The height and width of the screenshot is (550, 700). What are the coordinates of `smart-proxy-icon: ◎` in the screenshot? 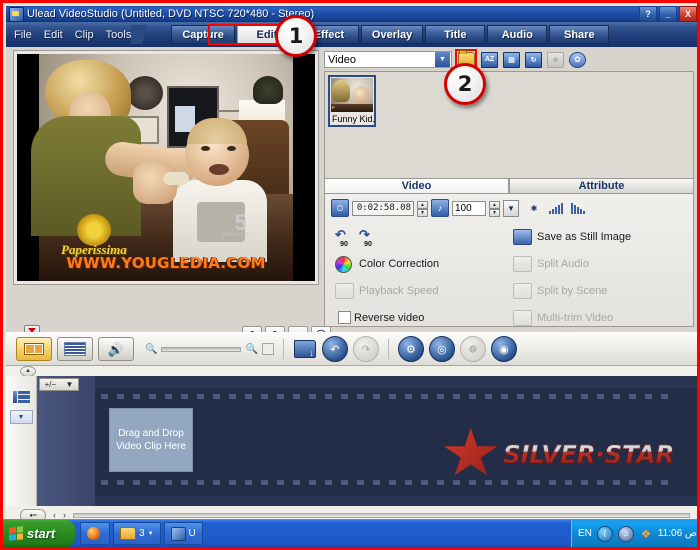 It's located at (442, 349).